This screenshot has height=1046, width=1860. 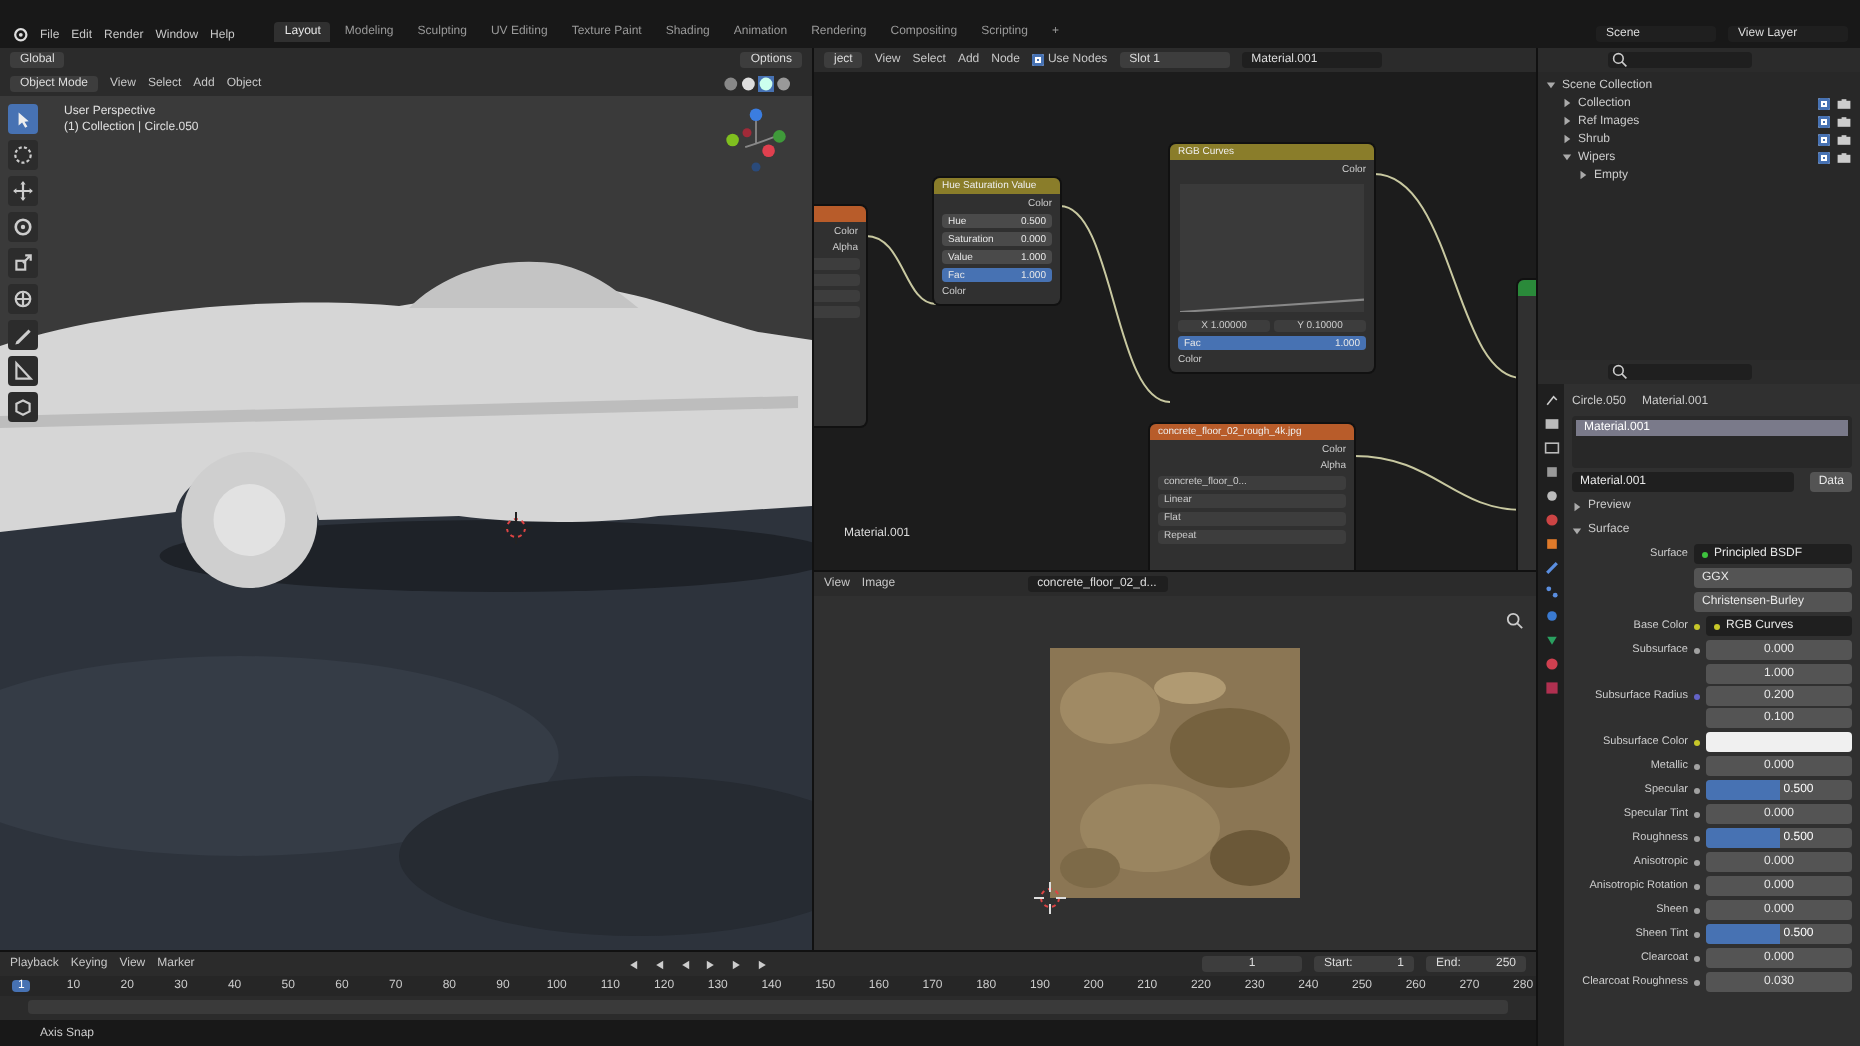 What do you see at coordinates (901, 270) in the screenshot?
I see `node-link` at bounding box center [901, 270].